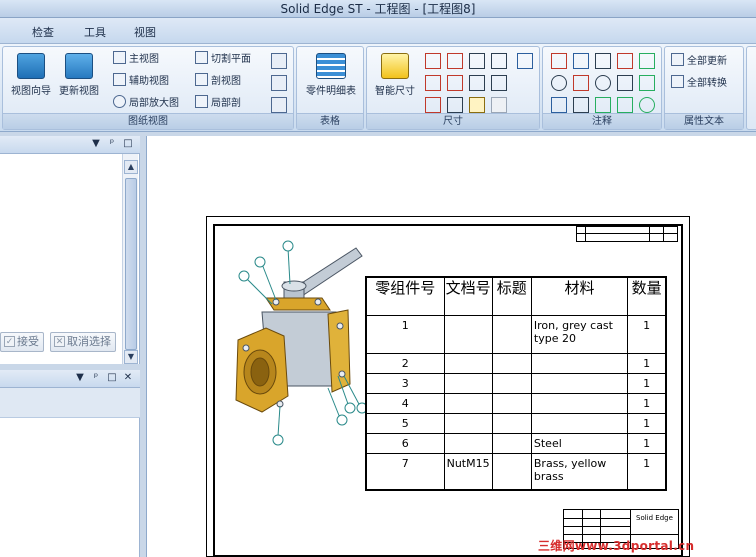  What do you see at coordinates (131, 167) in the screenshot?
I see `scroll-up-icon: ▲` at bounding box center [131, 167].